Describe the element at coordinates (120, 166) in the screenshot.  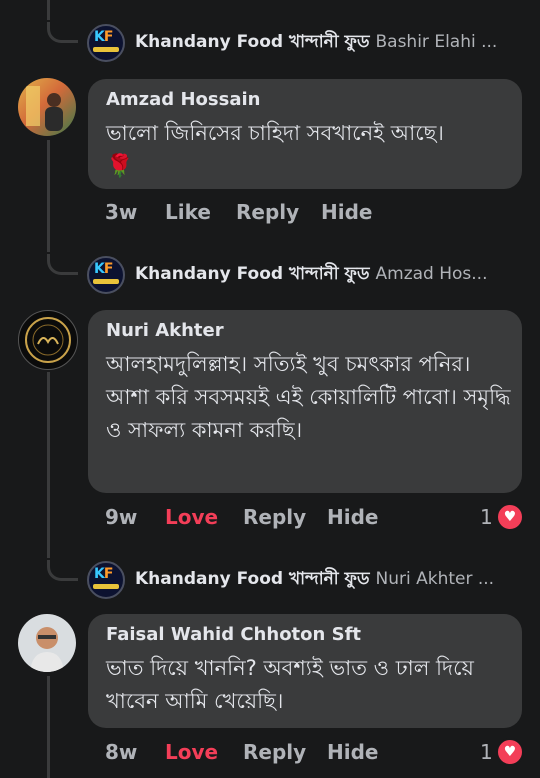
I see `rose-emoji: 🌹` at that location.